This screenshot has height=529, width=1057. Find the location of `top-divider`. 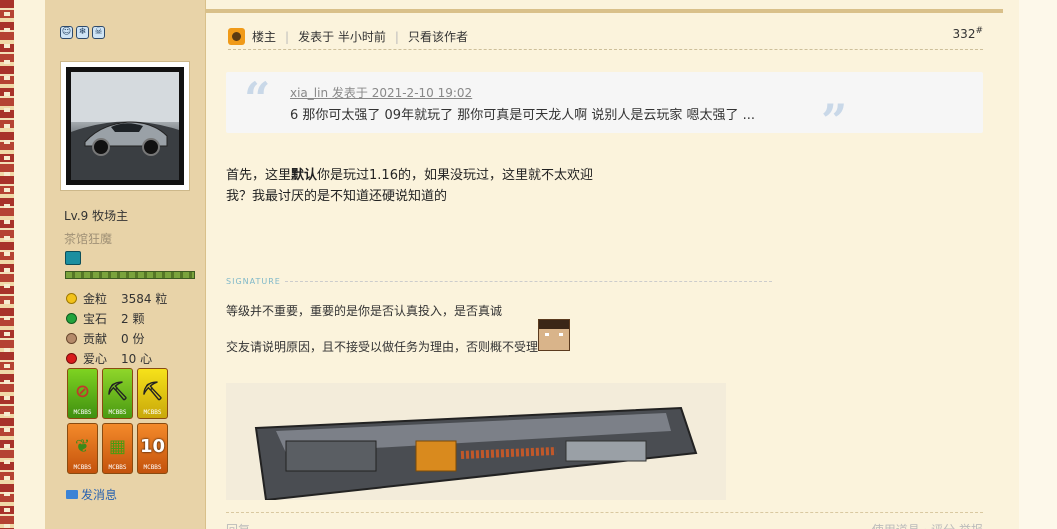

top-divider is located at coordinates (604, 11).